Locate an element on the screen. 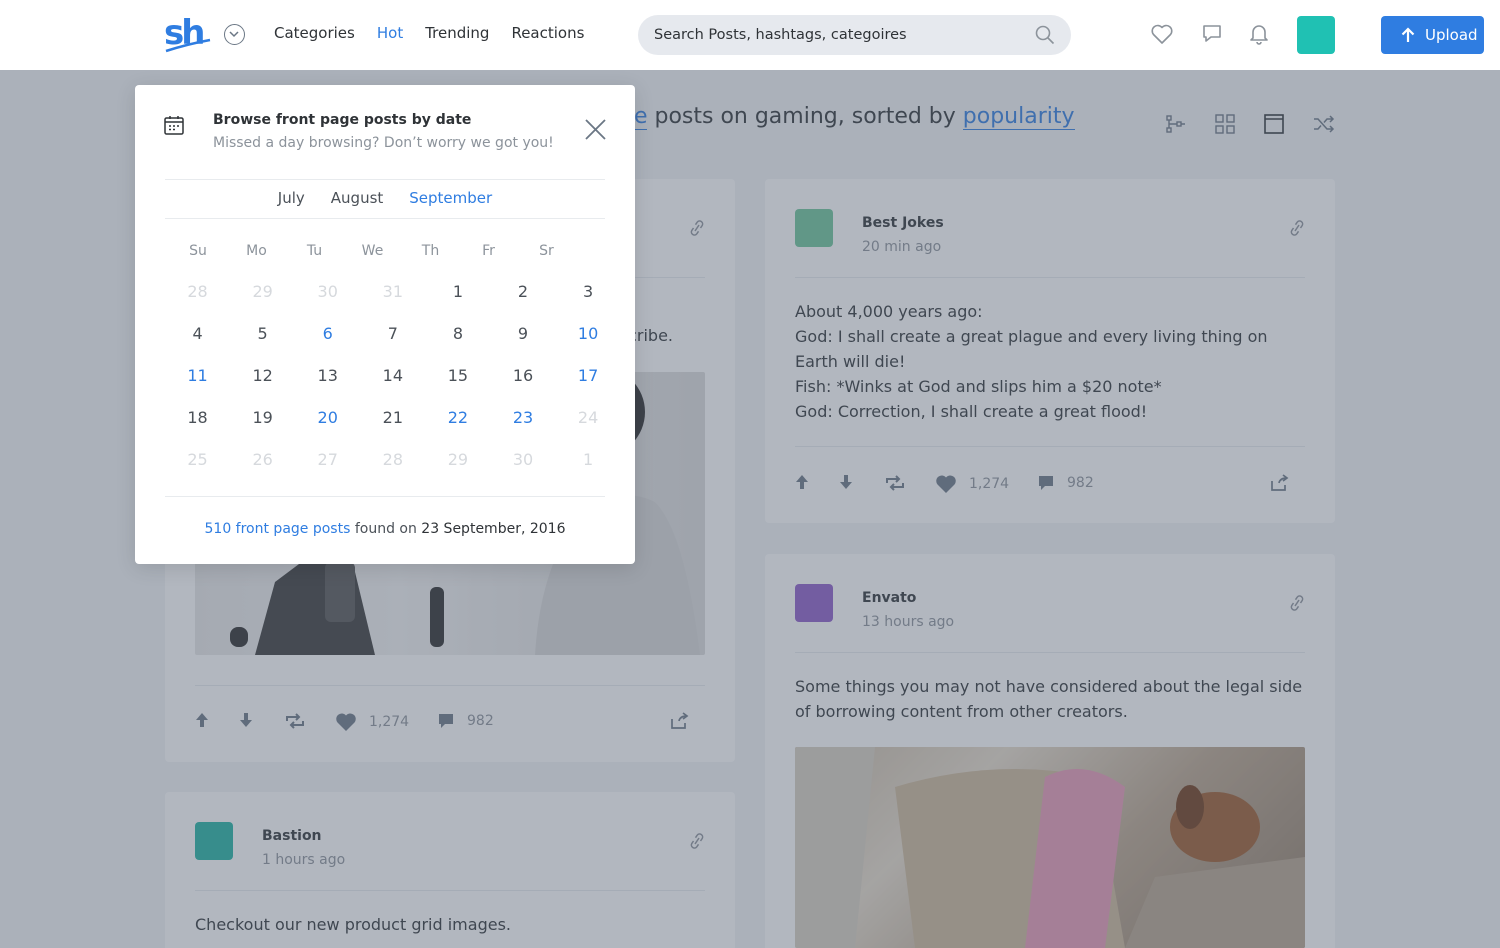 The height and width of the screenshot is (948, 1500). weekday-label: Tu is located at coordinates (314, 251).